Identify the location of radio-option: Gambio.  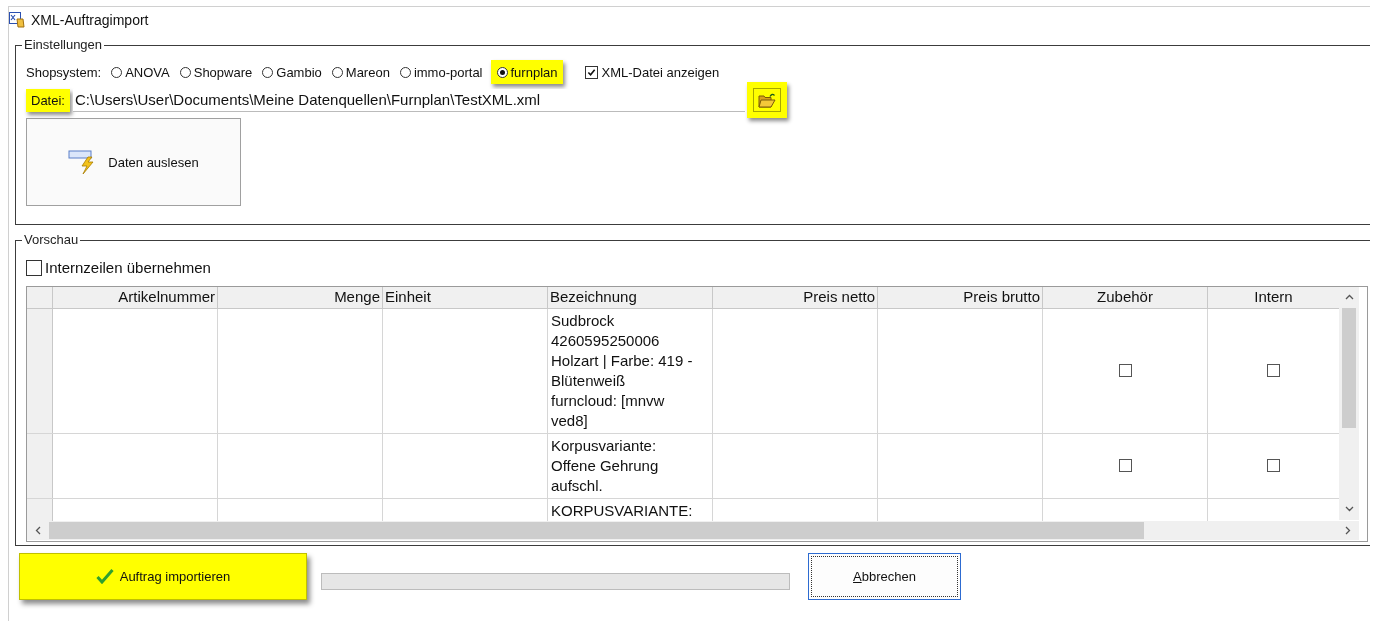
(292, 72).